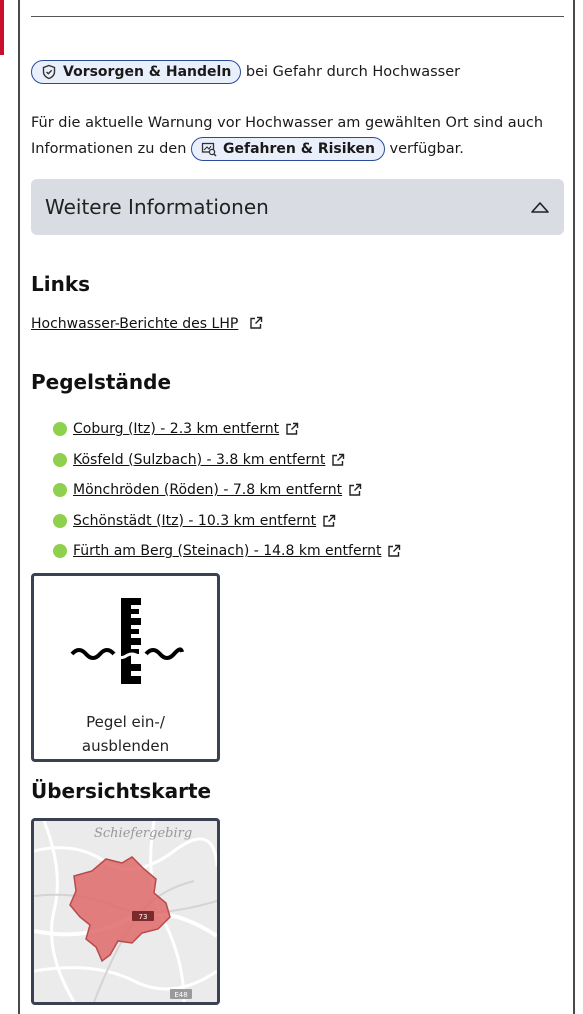 The height and width of the screenshot is (1014, 583). Describe the element at coordinates (199, 460) in the screenshot. I see `gauge-link-koesfeld: Kösfeld (Sulzbach) - 3.8 km entfernt` at that location.